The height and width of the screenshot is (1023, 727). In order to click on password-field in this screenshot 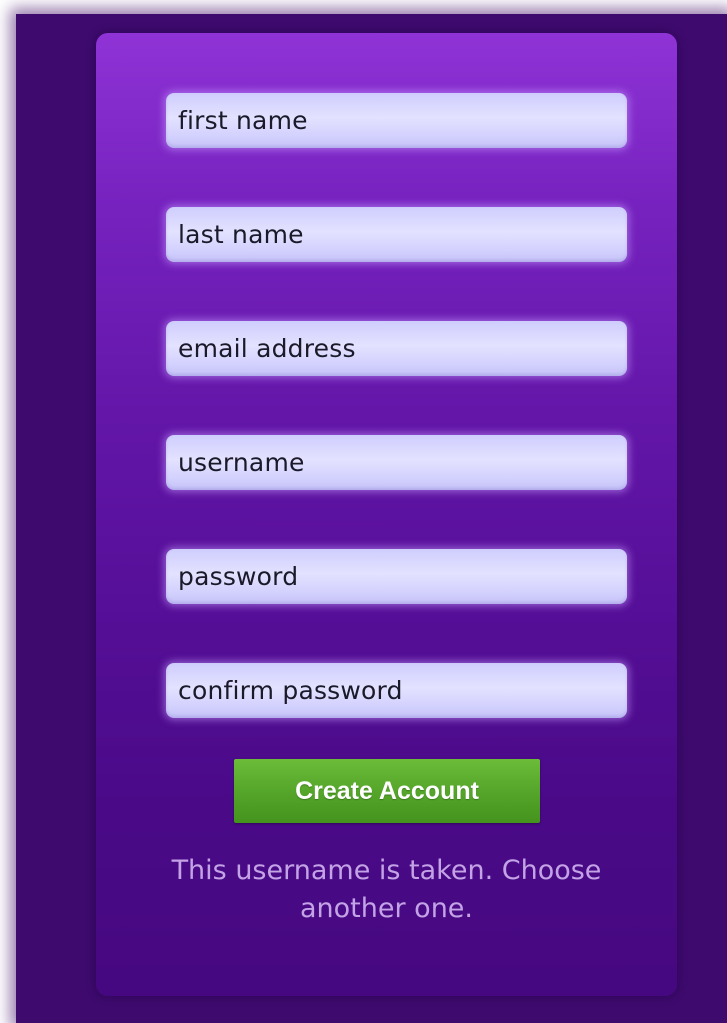, I will do `click(396, 576)`.